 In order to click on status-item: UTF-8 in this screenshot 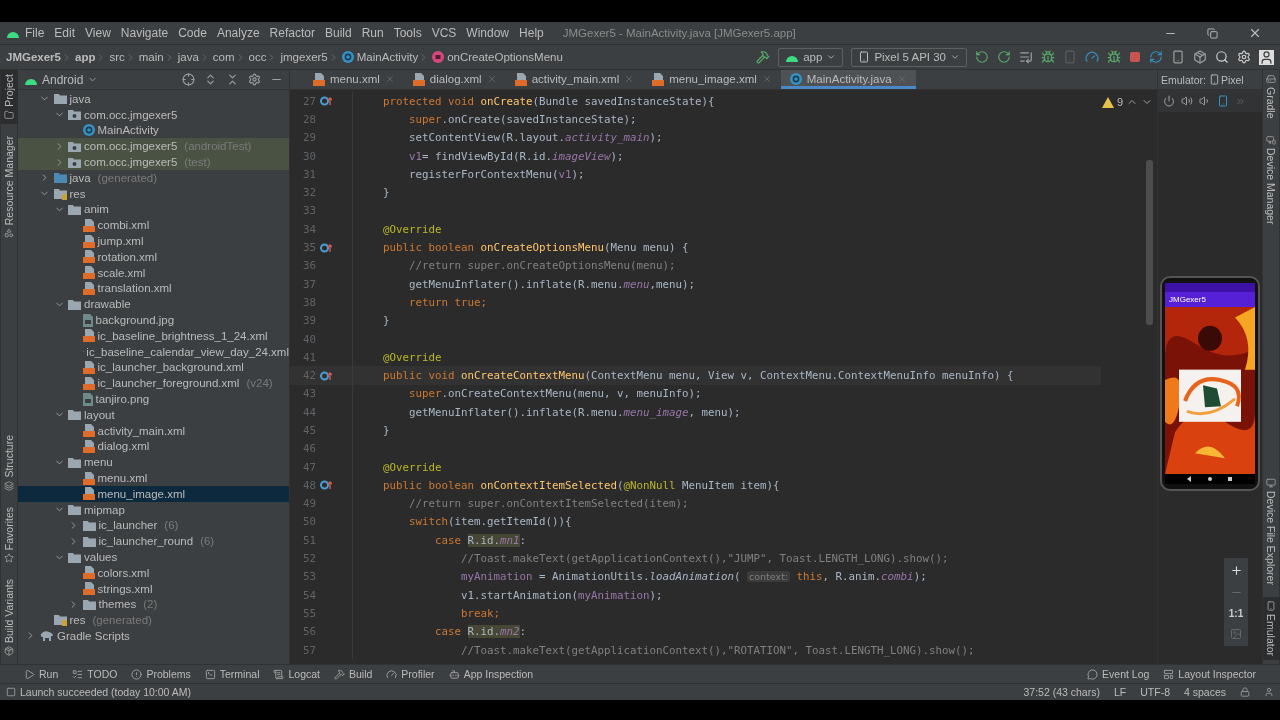, I will do `click(1155, 692)`.